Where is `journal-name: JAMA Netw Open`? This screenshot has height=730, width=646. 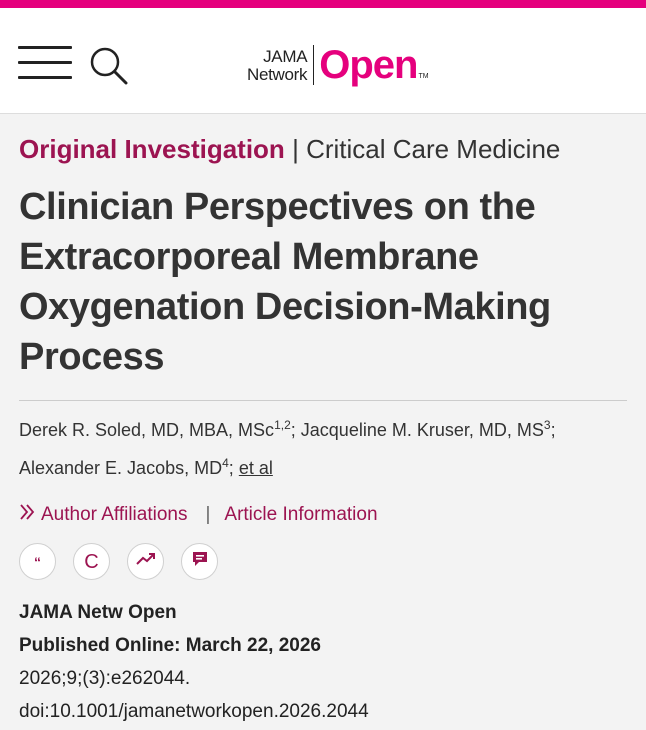 journal-name: JAMA Netw Open is located at coordinates (98, 612).